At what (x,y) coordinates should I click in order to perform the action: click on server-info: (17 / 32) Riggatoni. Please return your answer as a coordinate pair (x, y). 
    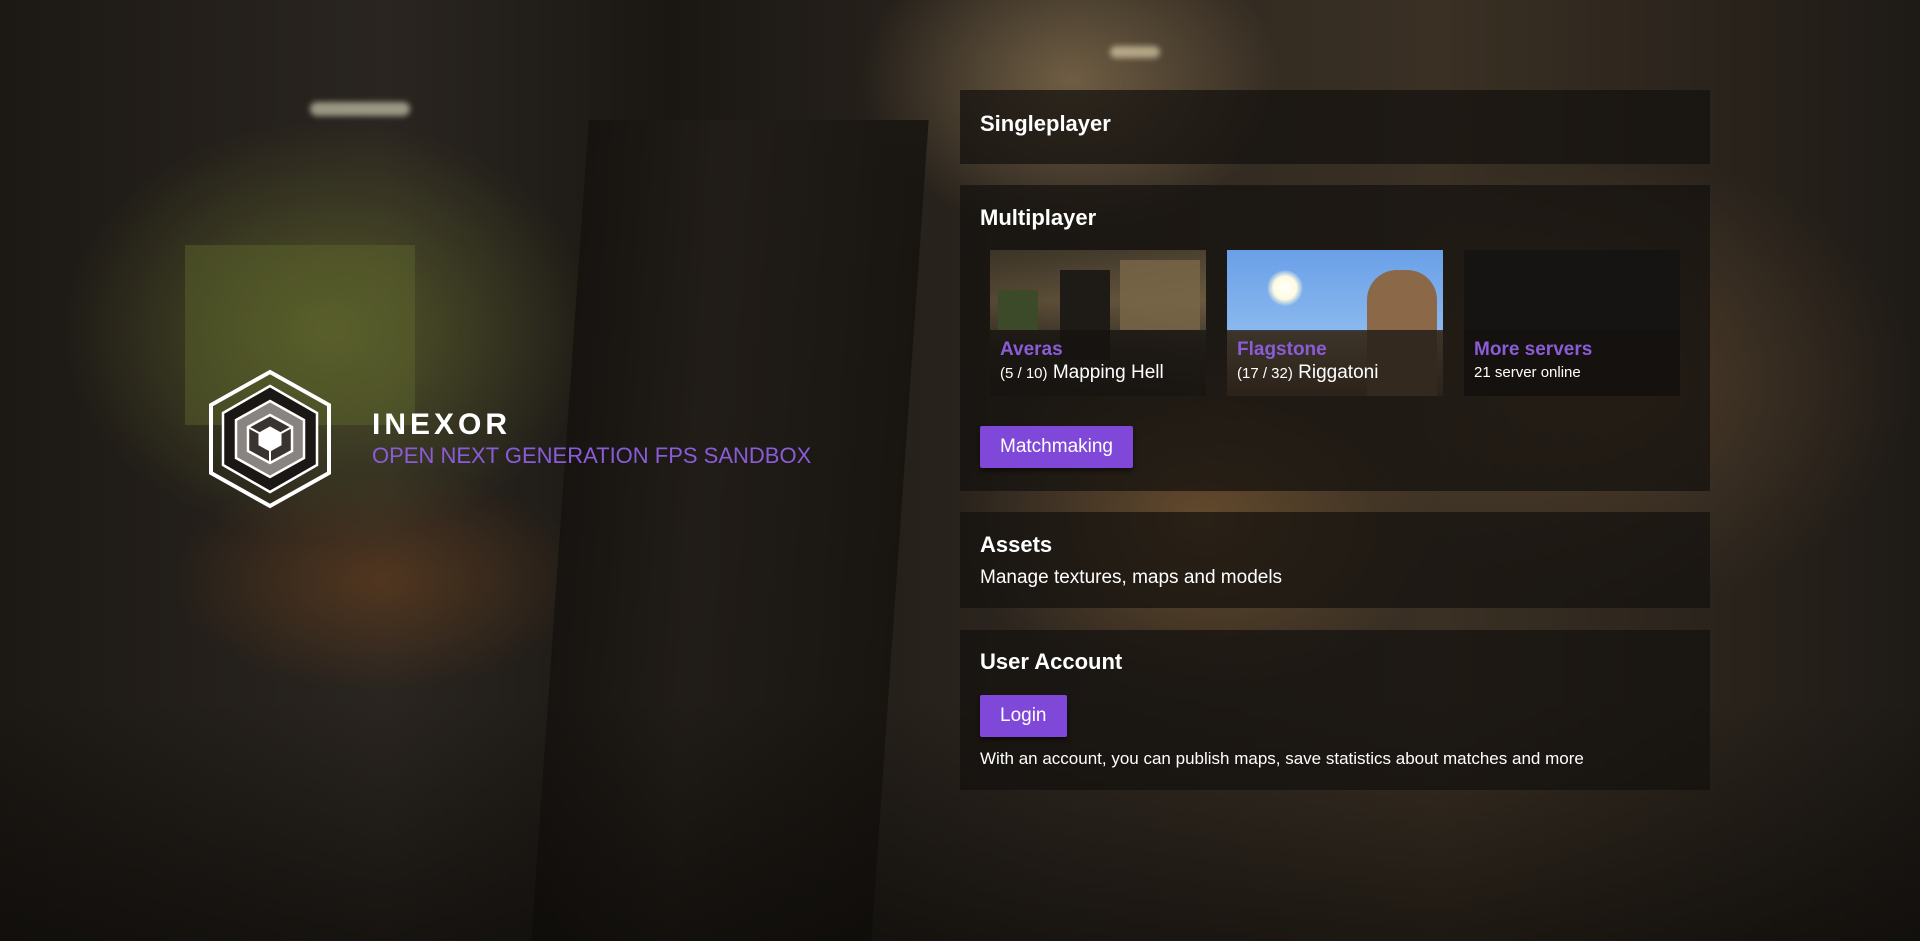
    Looking at the image, I should click on (1335, 373).